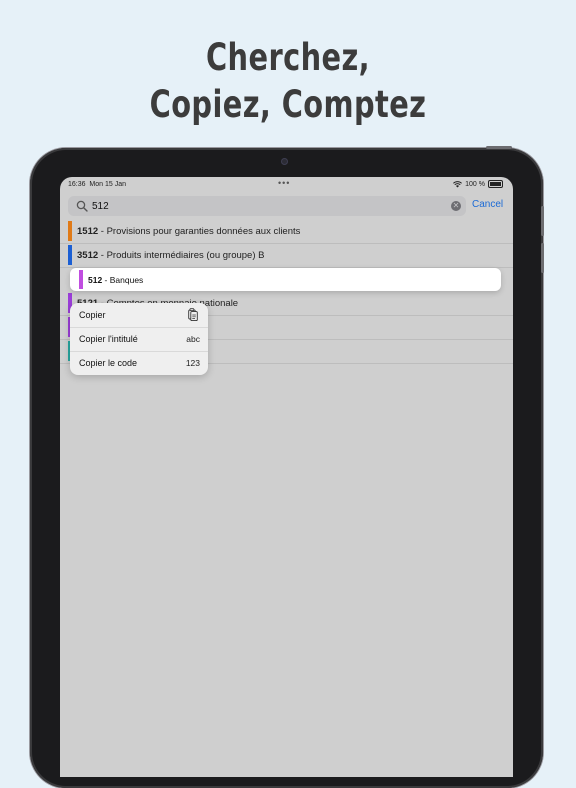 This screenshot has width=576, height=788. I want to click on battery-percent: 100 %, so click(475, 184).